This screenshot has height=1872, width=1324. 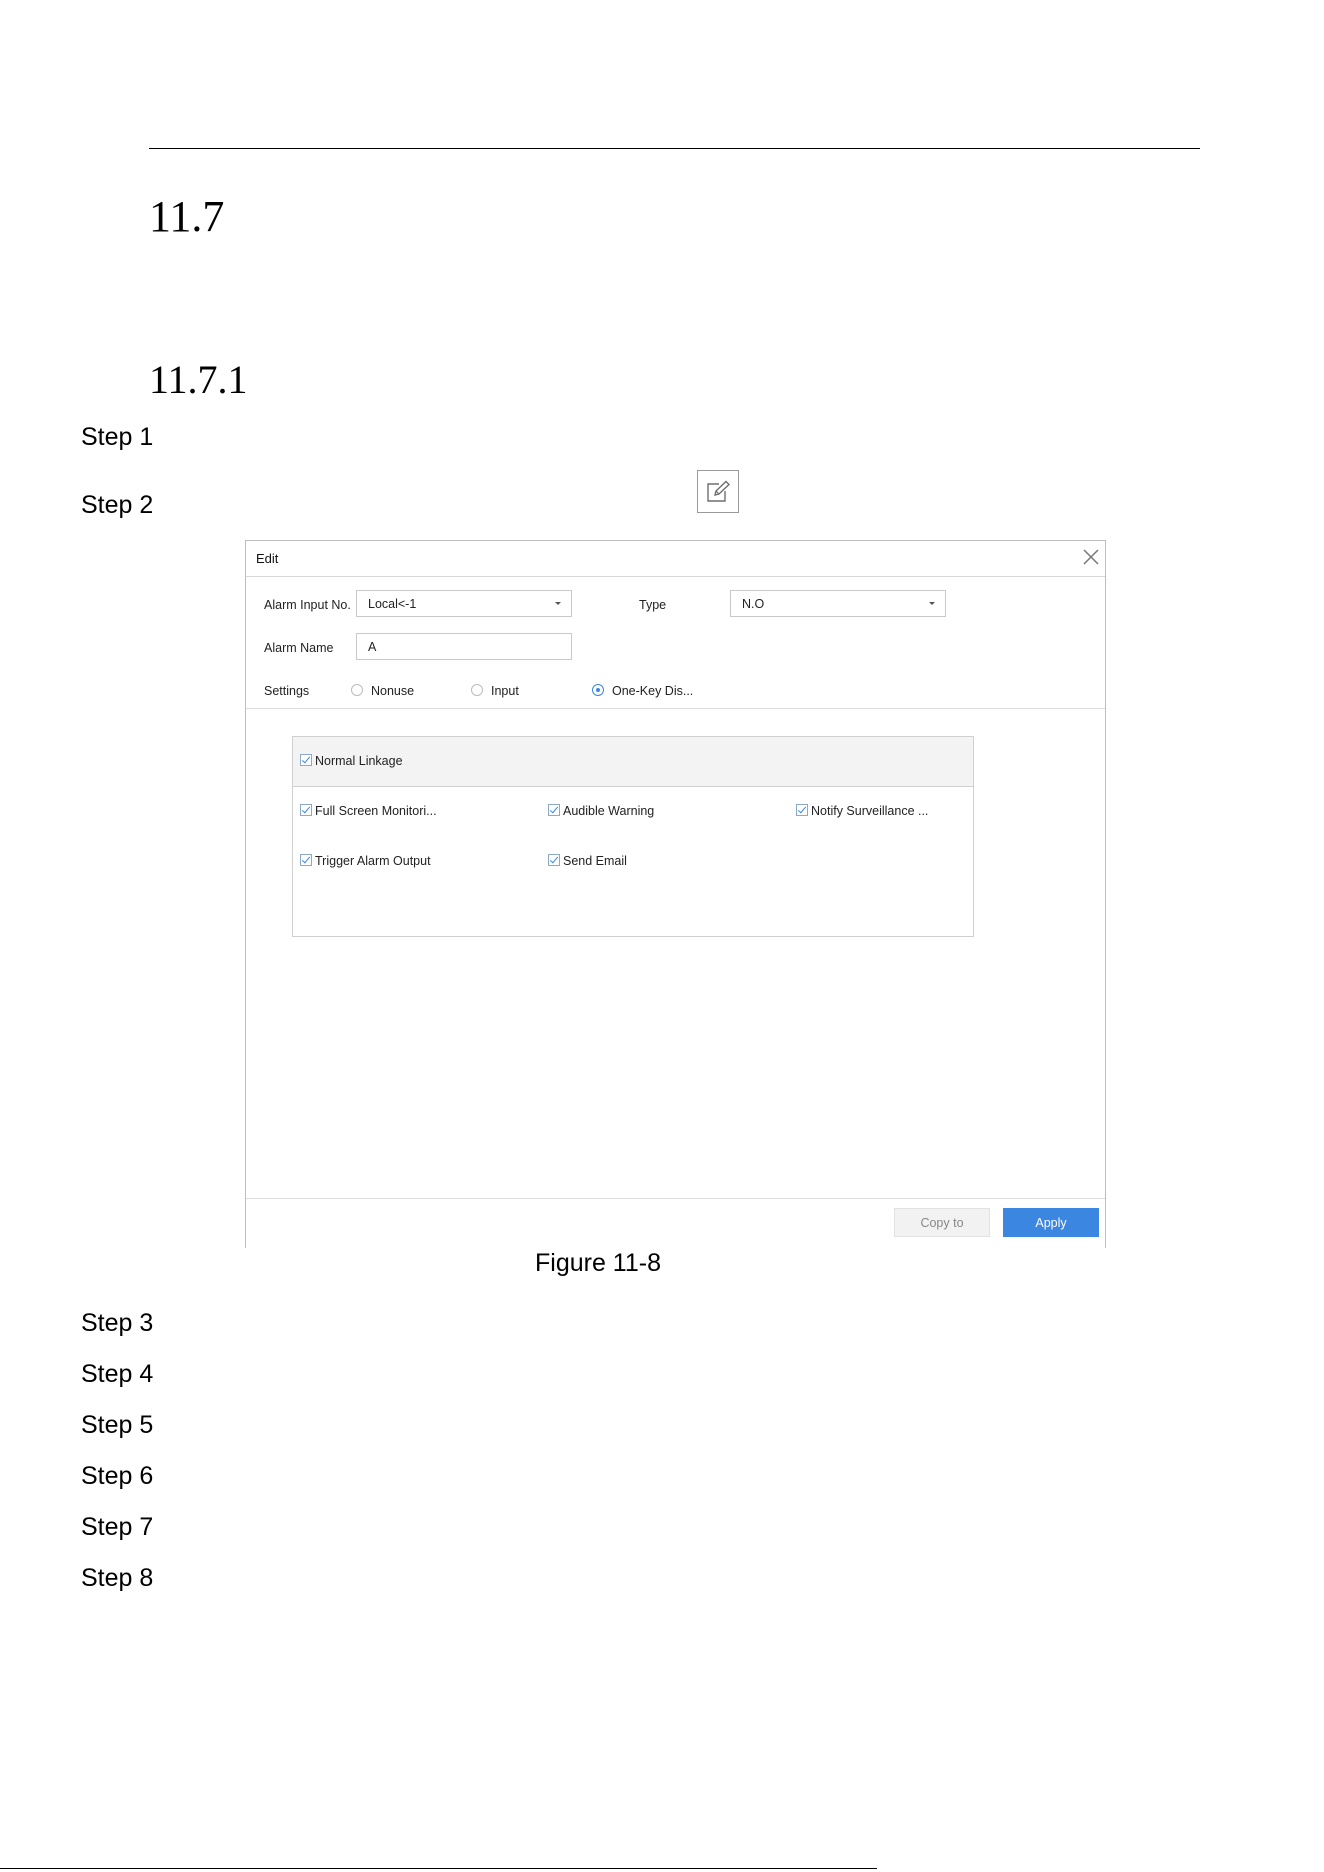 I want to click on normal-linkage-checkbox, so click(x=306, y=760).